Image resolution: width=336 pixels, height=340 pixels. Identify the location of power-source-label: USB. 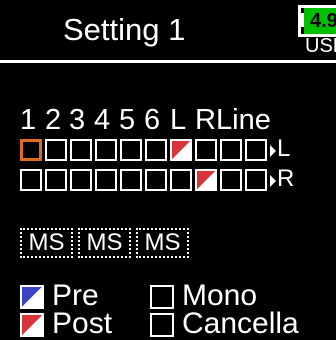
(320, 46).